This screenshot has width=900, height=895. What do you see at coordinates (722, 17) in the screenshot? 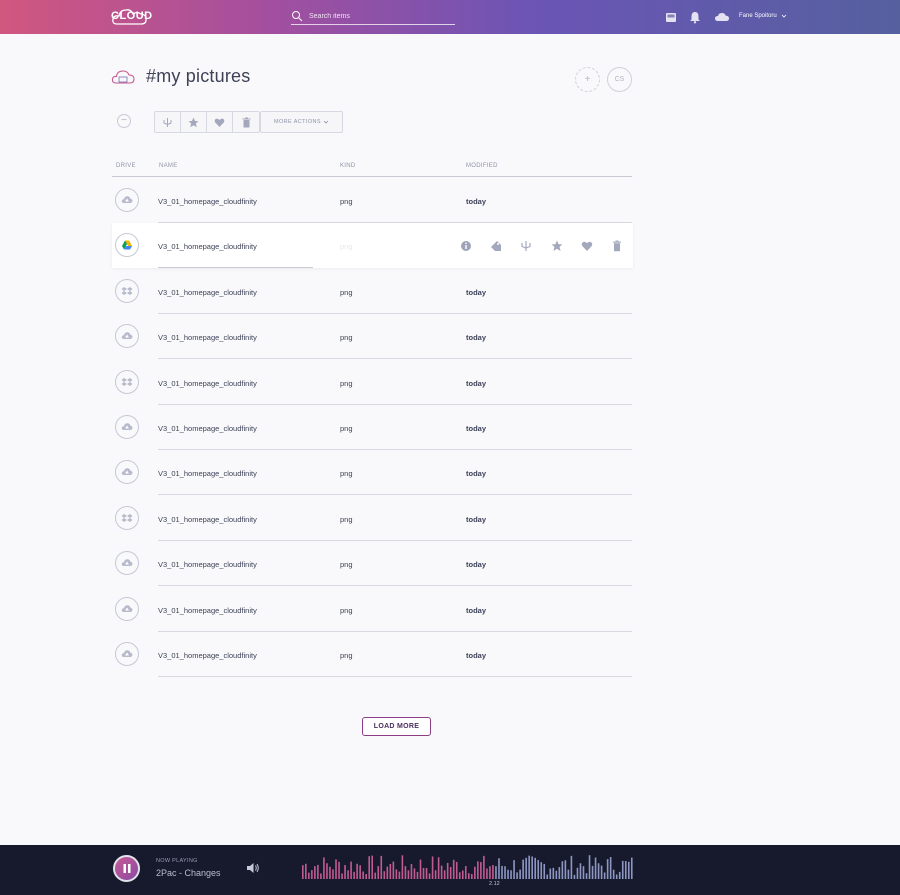
I see `cloud-icon` at bounding box center [722, 17].